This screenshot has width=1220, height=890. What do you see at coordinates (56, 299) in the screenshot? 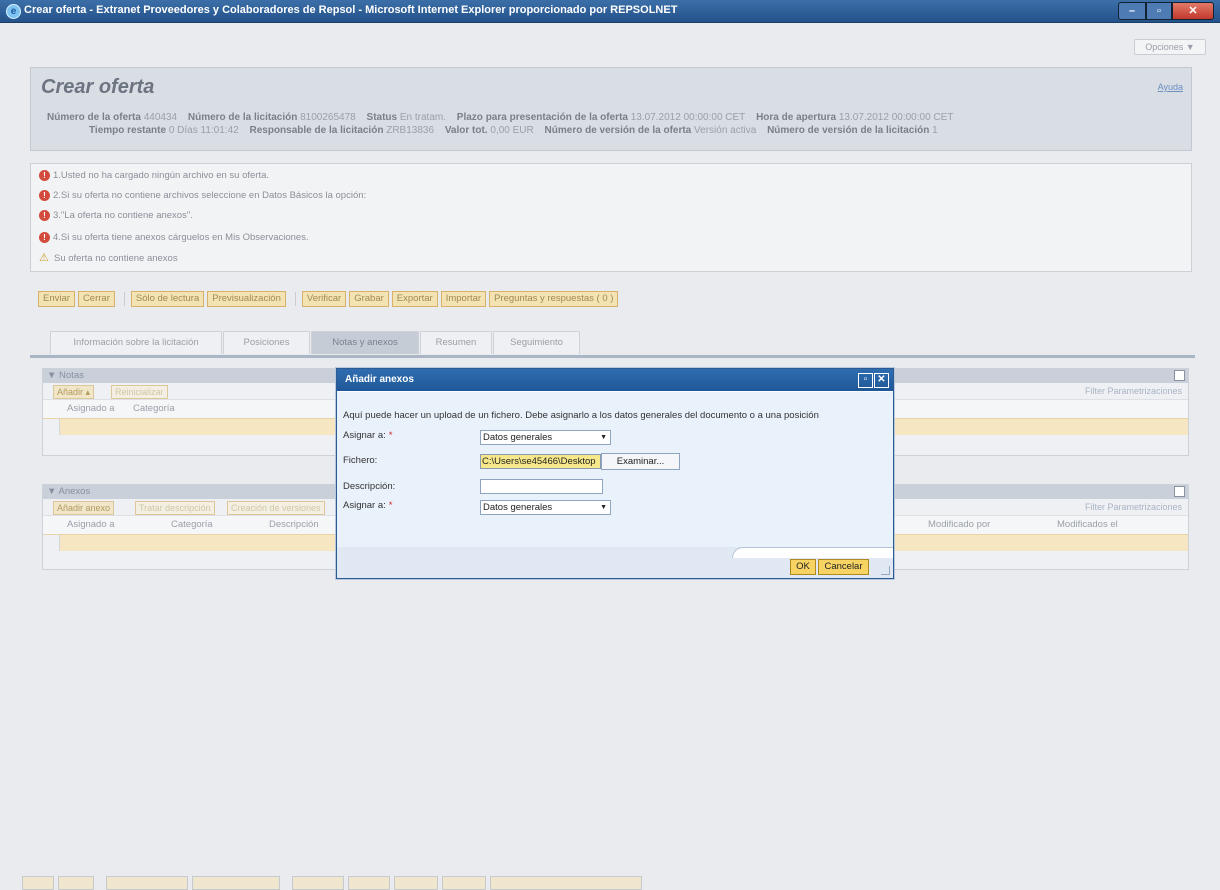
I see `enviar-button: Enviar` at bounding box center [56, 299].